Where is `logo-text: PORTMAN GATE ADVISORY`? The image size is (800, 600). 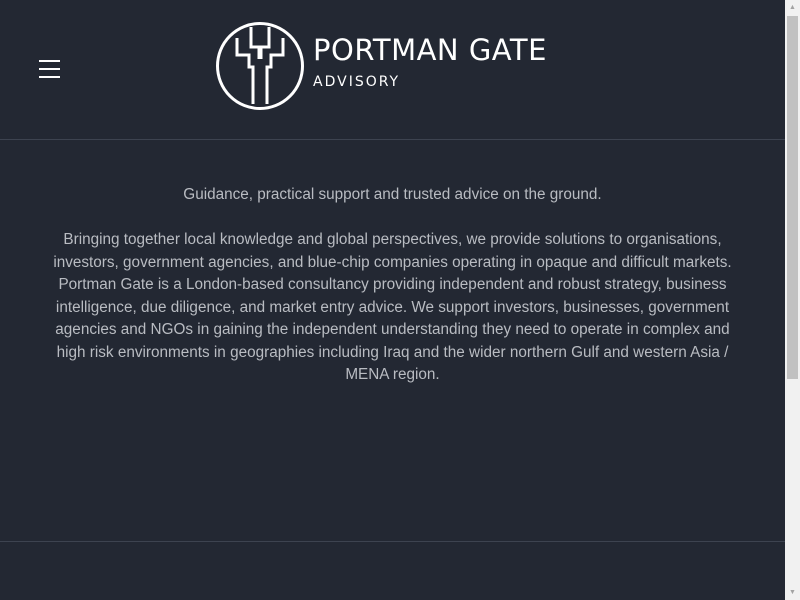
logo-text: PORTMAN GATE ADVISORY is located at coordinates (430, 63).